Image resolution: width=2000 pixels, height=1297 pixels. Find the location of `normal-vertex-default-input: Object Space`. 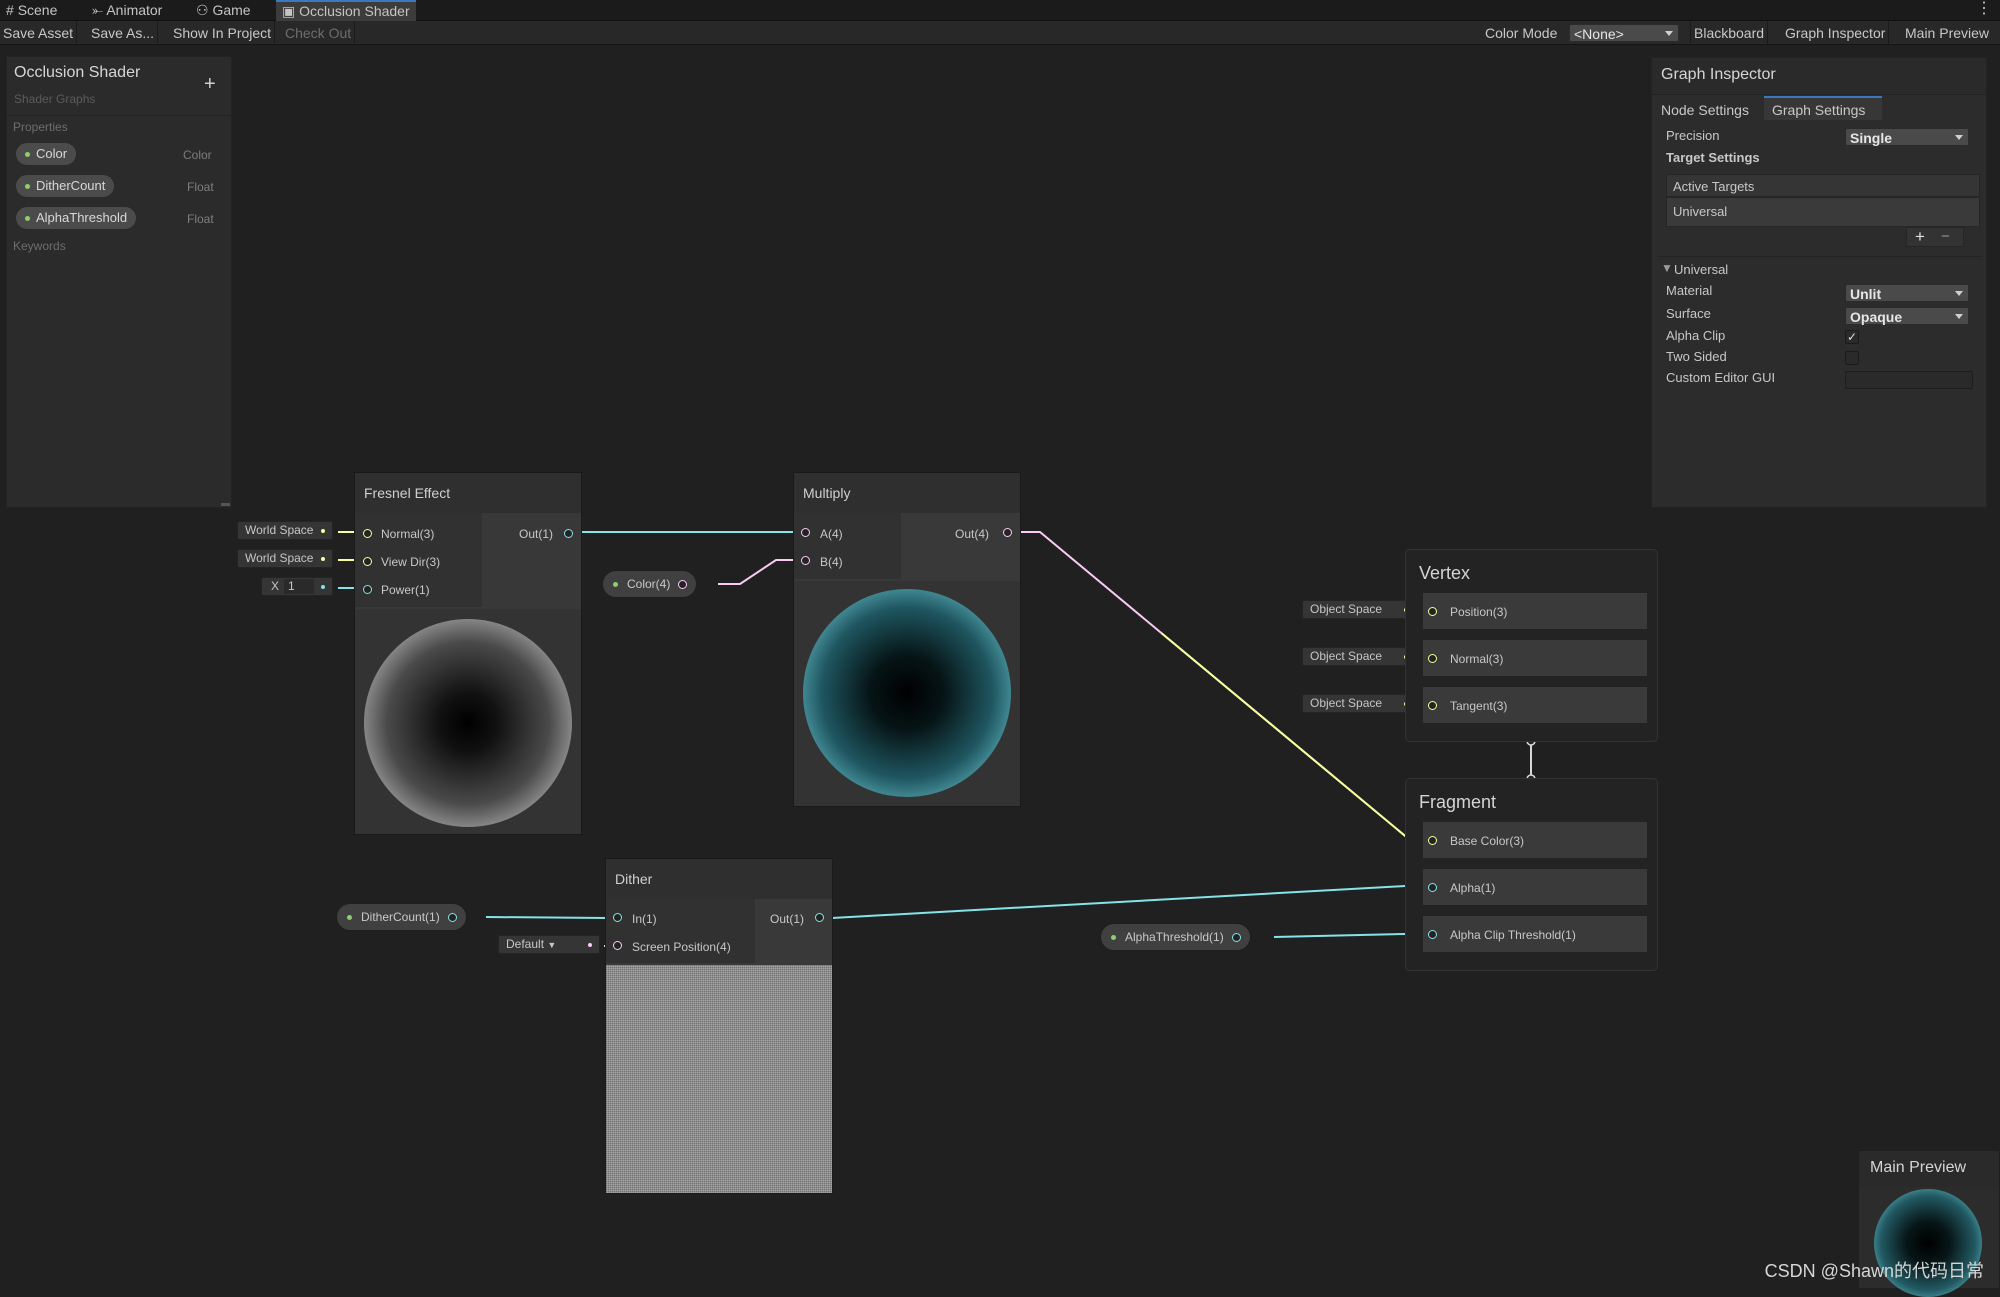

normal-vertex-default-input: Object Space is located at coordinates (1359, 656).